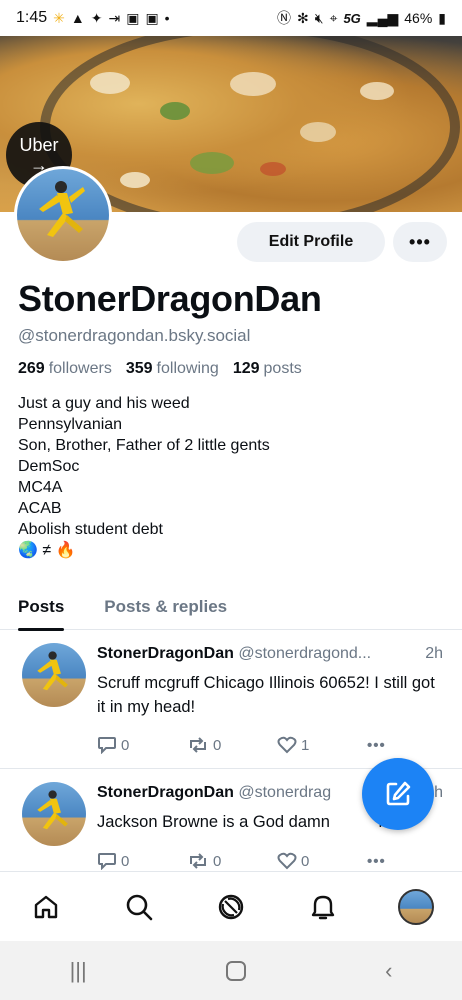  I want to click on post-actions: 0 0 0 •••, so click(247, 861).